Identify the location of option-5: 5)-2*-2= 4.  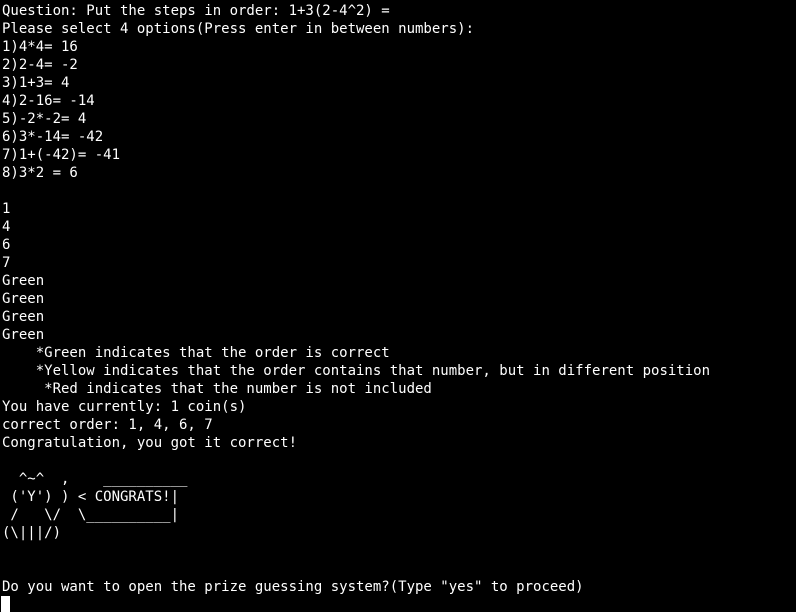
(44, 119).